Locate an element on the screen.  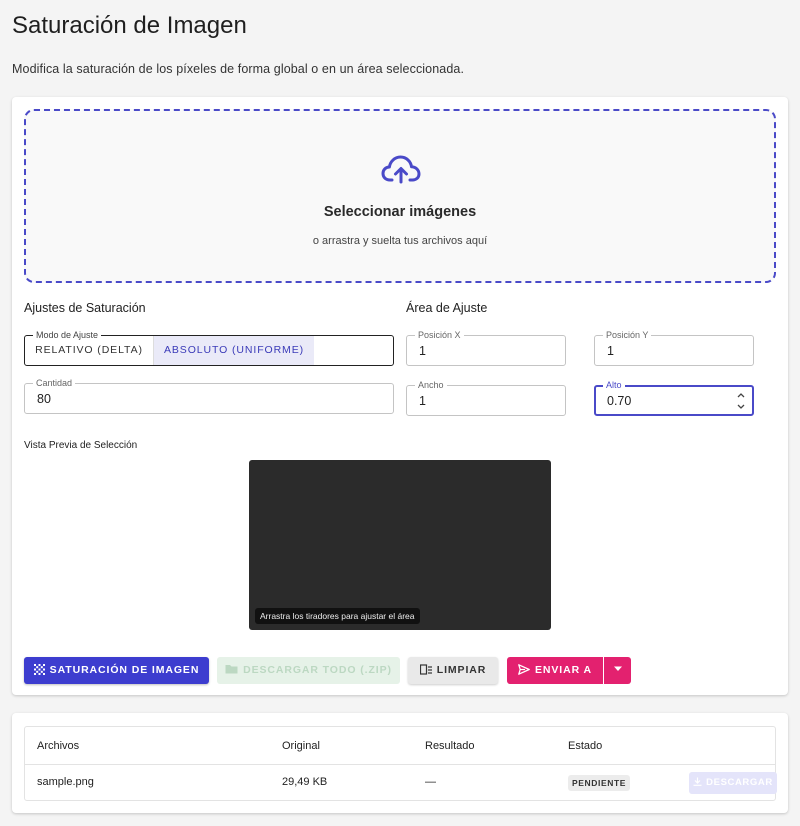
mode-absolute-button: ABSOLUTO (UNIFORME) is located at coordinates (234, 350).